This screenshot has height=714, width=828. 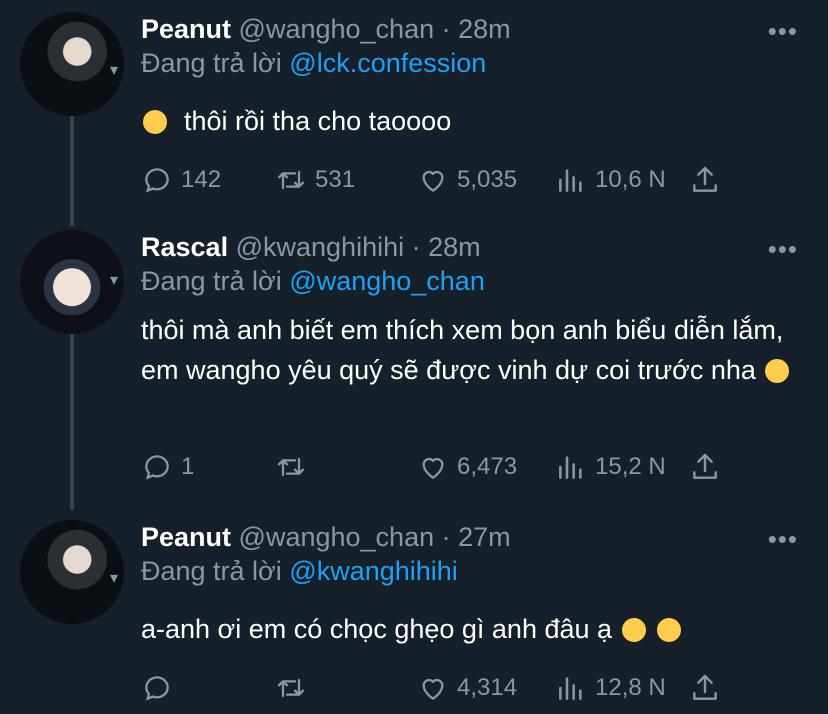 I want to click on timestamp: 27m, so click(x=484, y=537).